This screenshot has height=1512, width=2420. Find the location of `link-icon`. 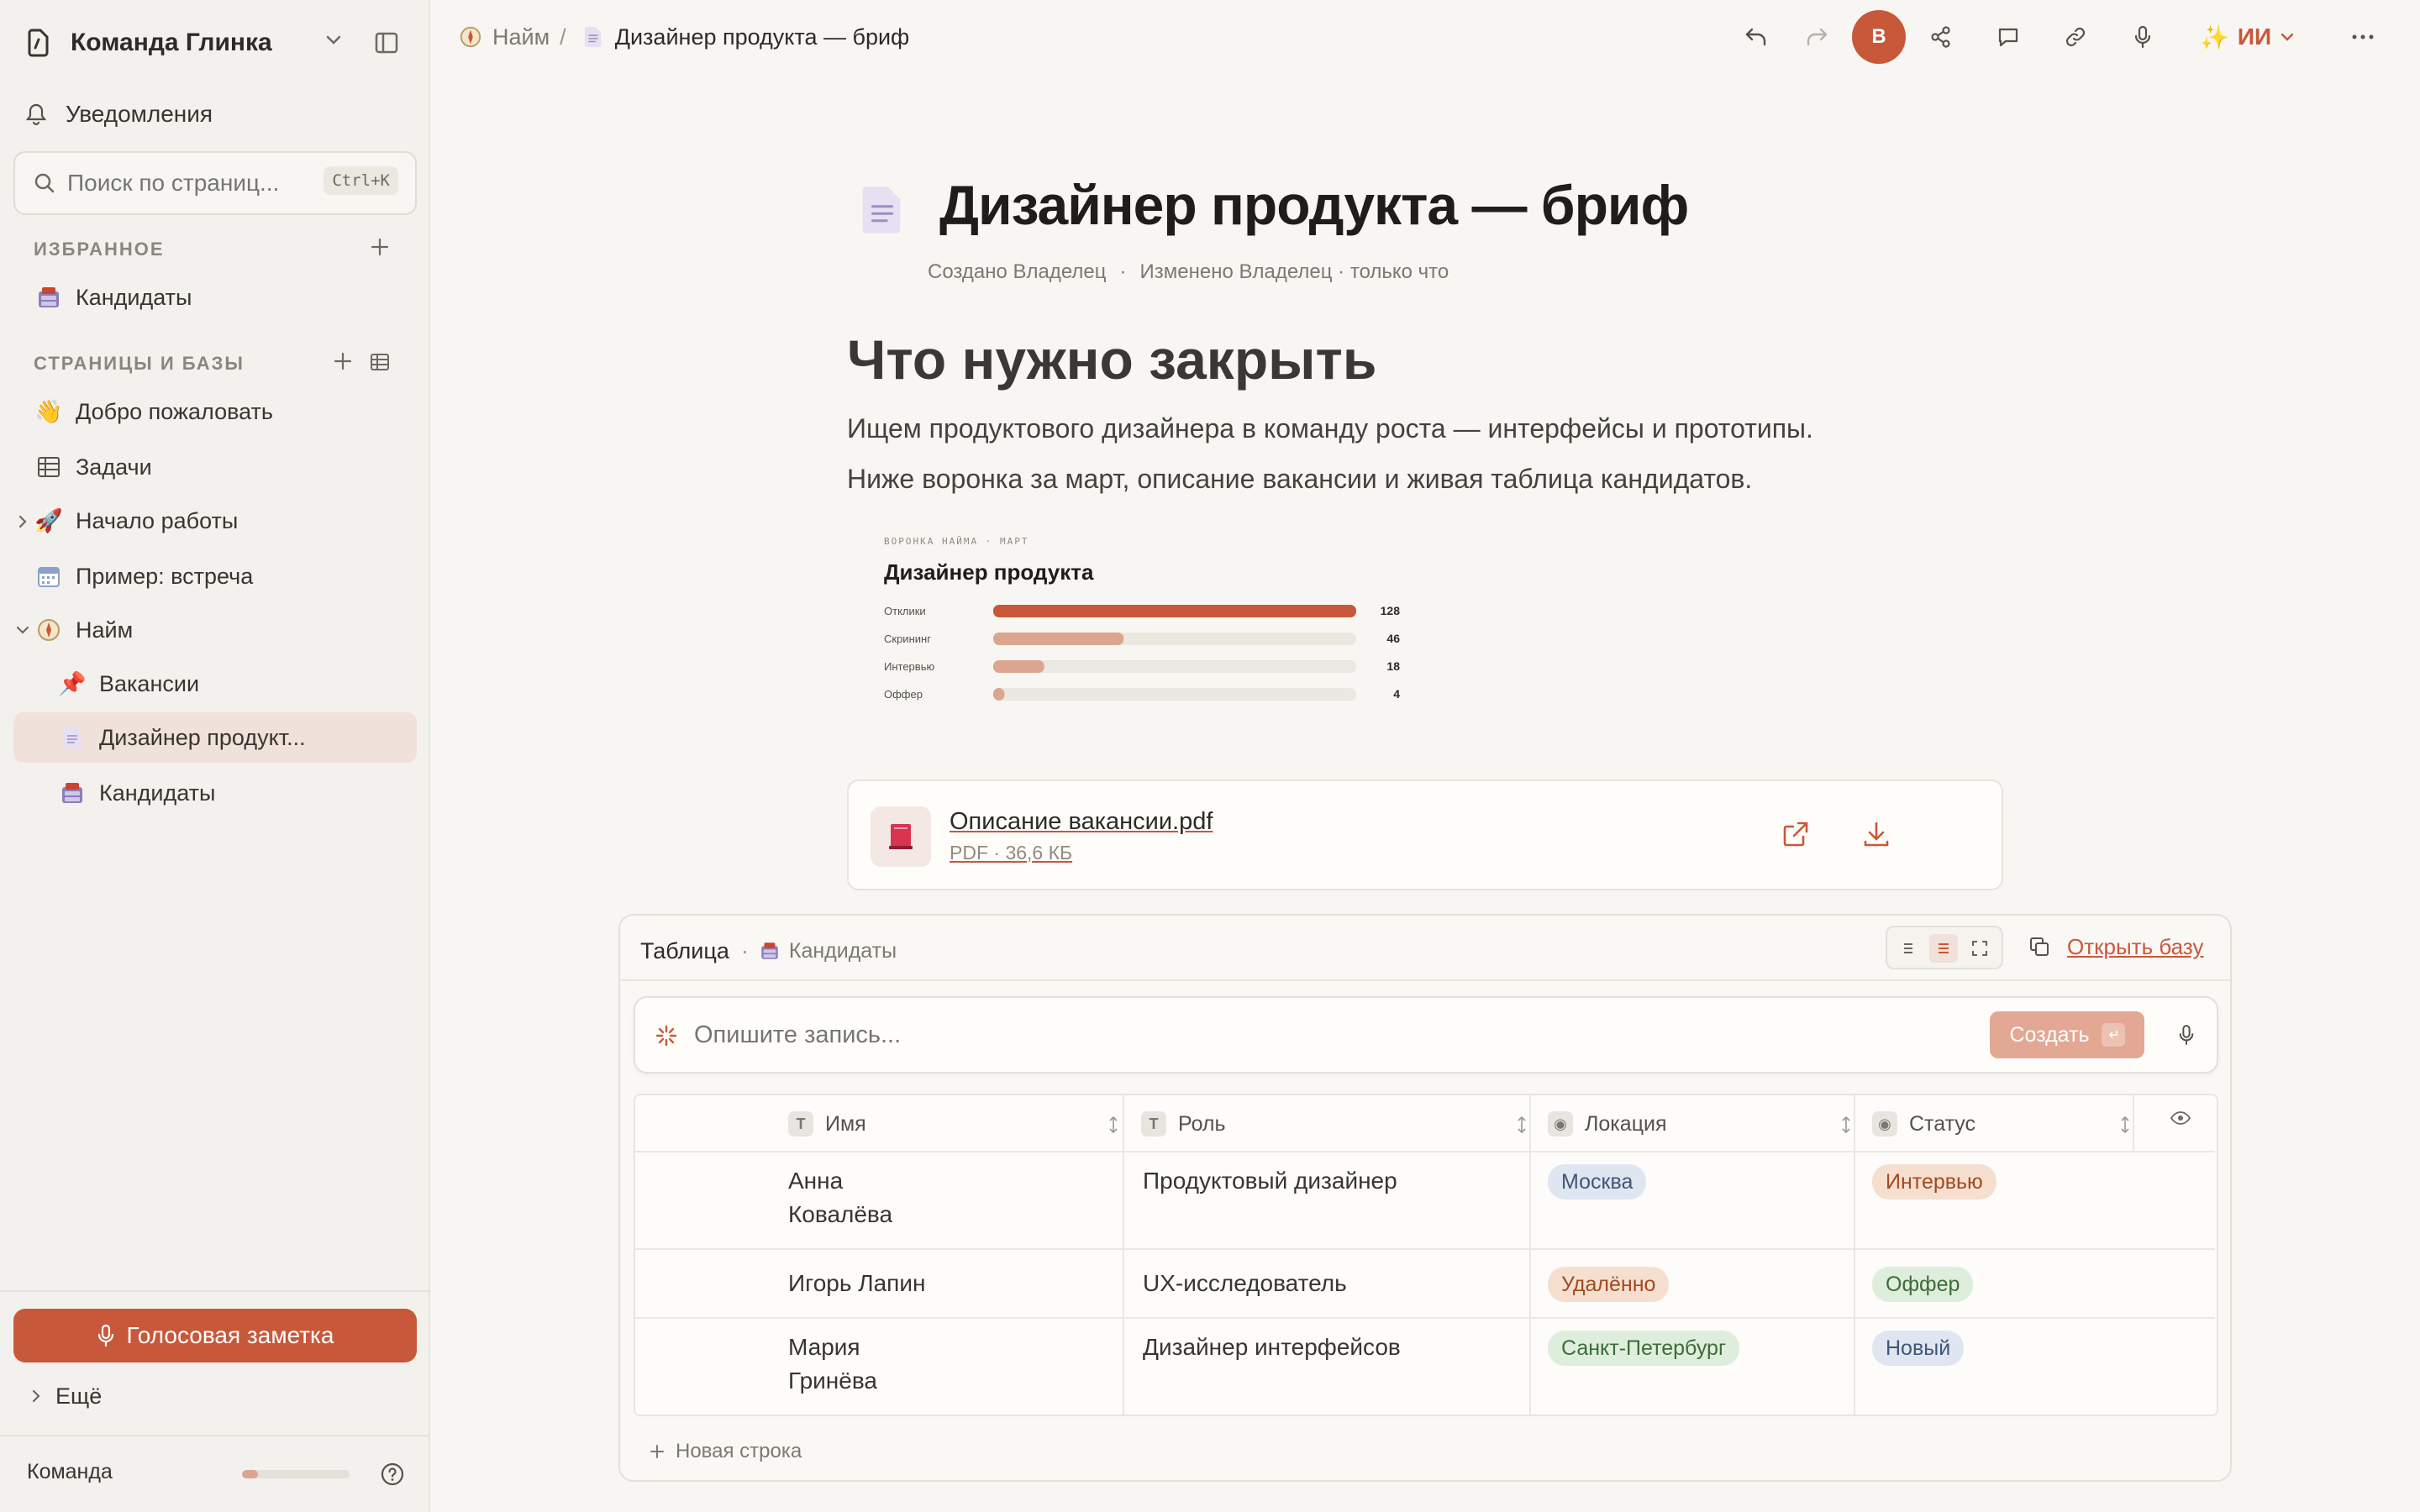

link-icon is located at coordinates (2075, 37).